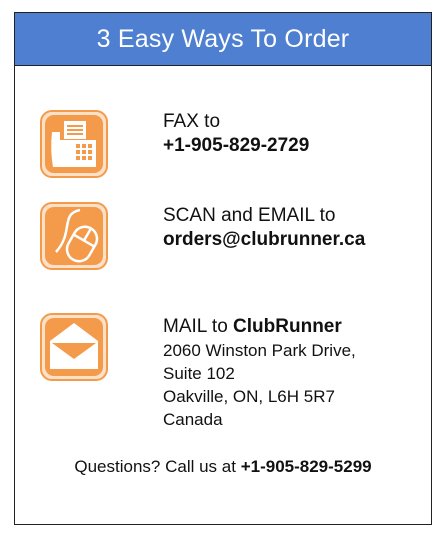  What do you see at coordinates (199, 373) in the screenshot?
I see `address-line-2: Suite 102` at bounding box center [199, 373].